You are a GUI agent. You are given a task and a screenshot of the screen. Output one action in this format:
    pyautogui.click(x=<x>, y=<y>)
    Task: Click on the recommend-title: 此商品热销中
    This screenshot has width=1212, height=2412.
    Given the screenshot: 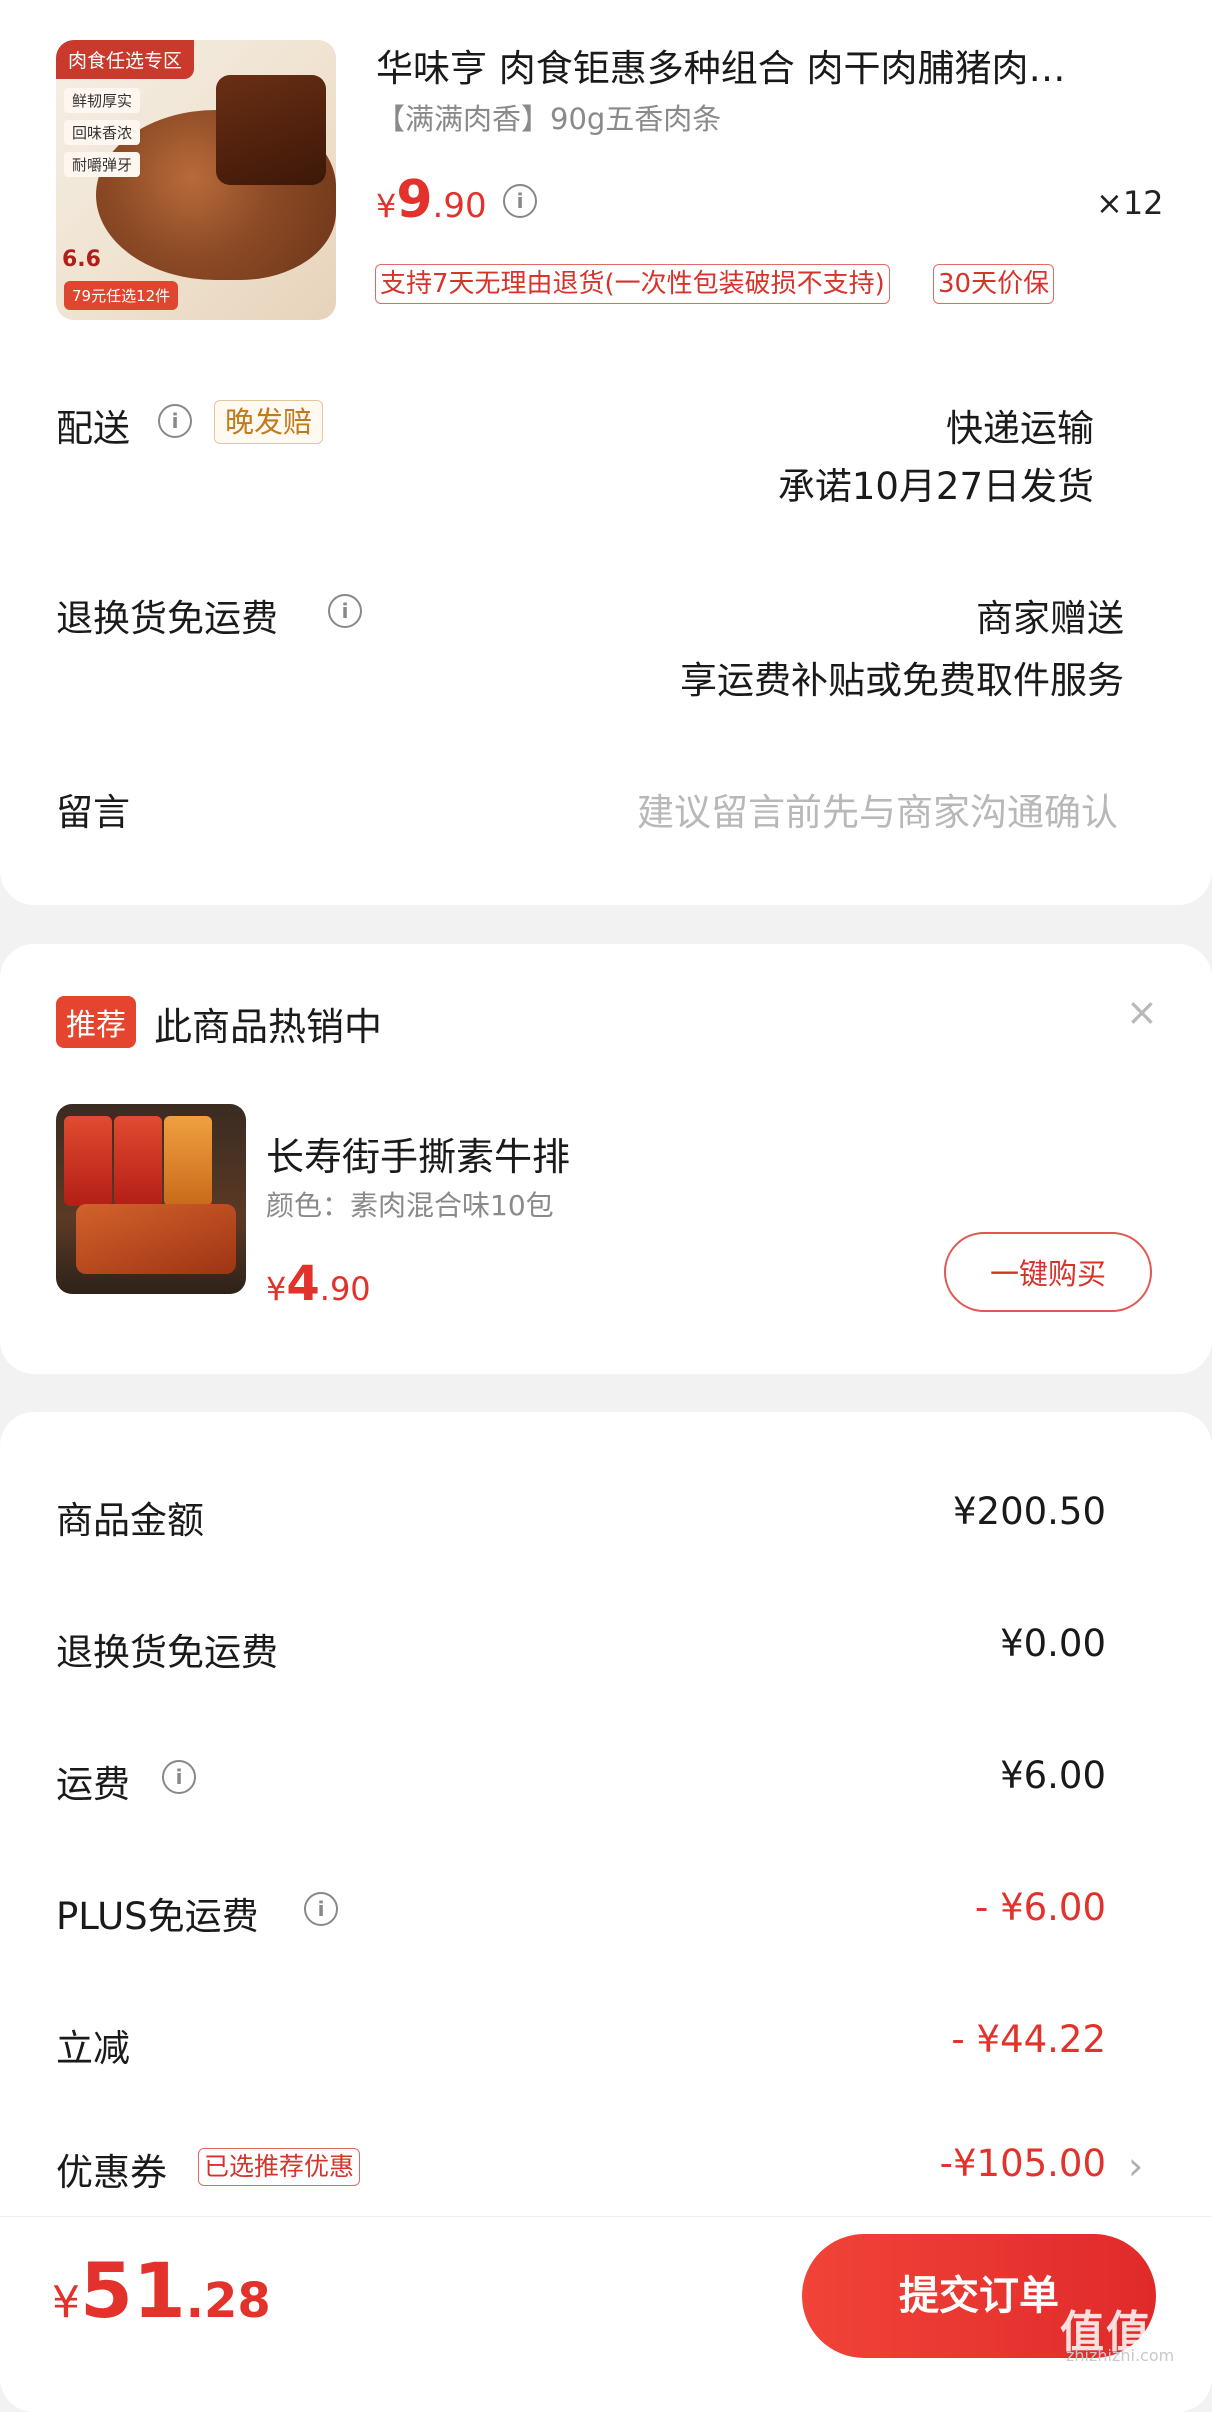 What is the action you would take?
    pyautogui.click(x=268, y=1027)
    